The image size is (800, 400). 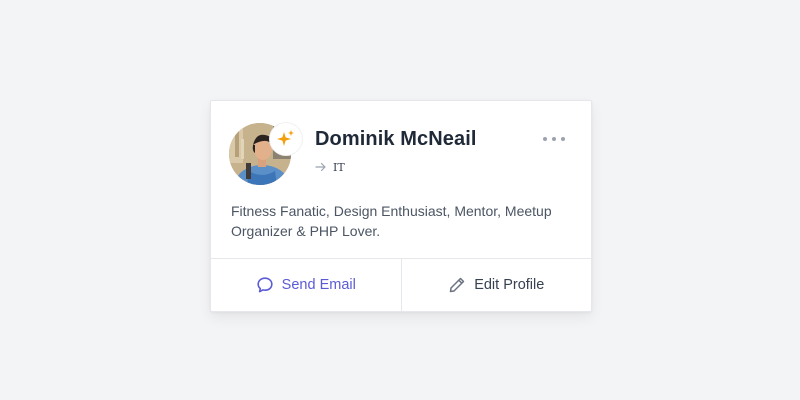 What do you see at coordinates (320, 166) in the screenshot?
I see `arrow-right-icon` at bounding box center [320, 166].